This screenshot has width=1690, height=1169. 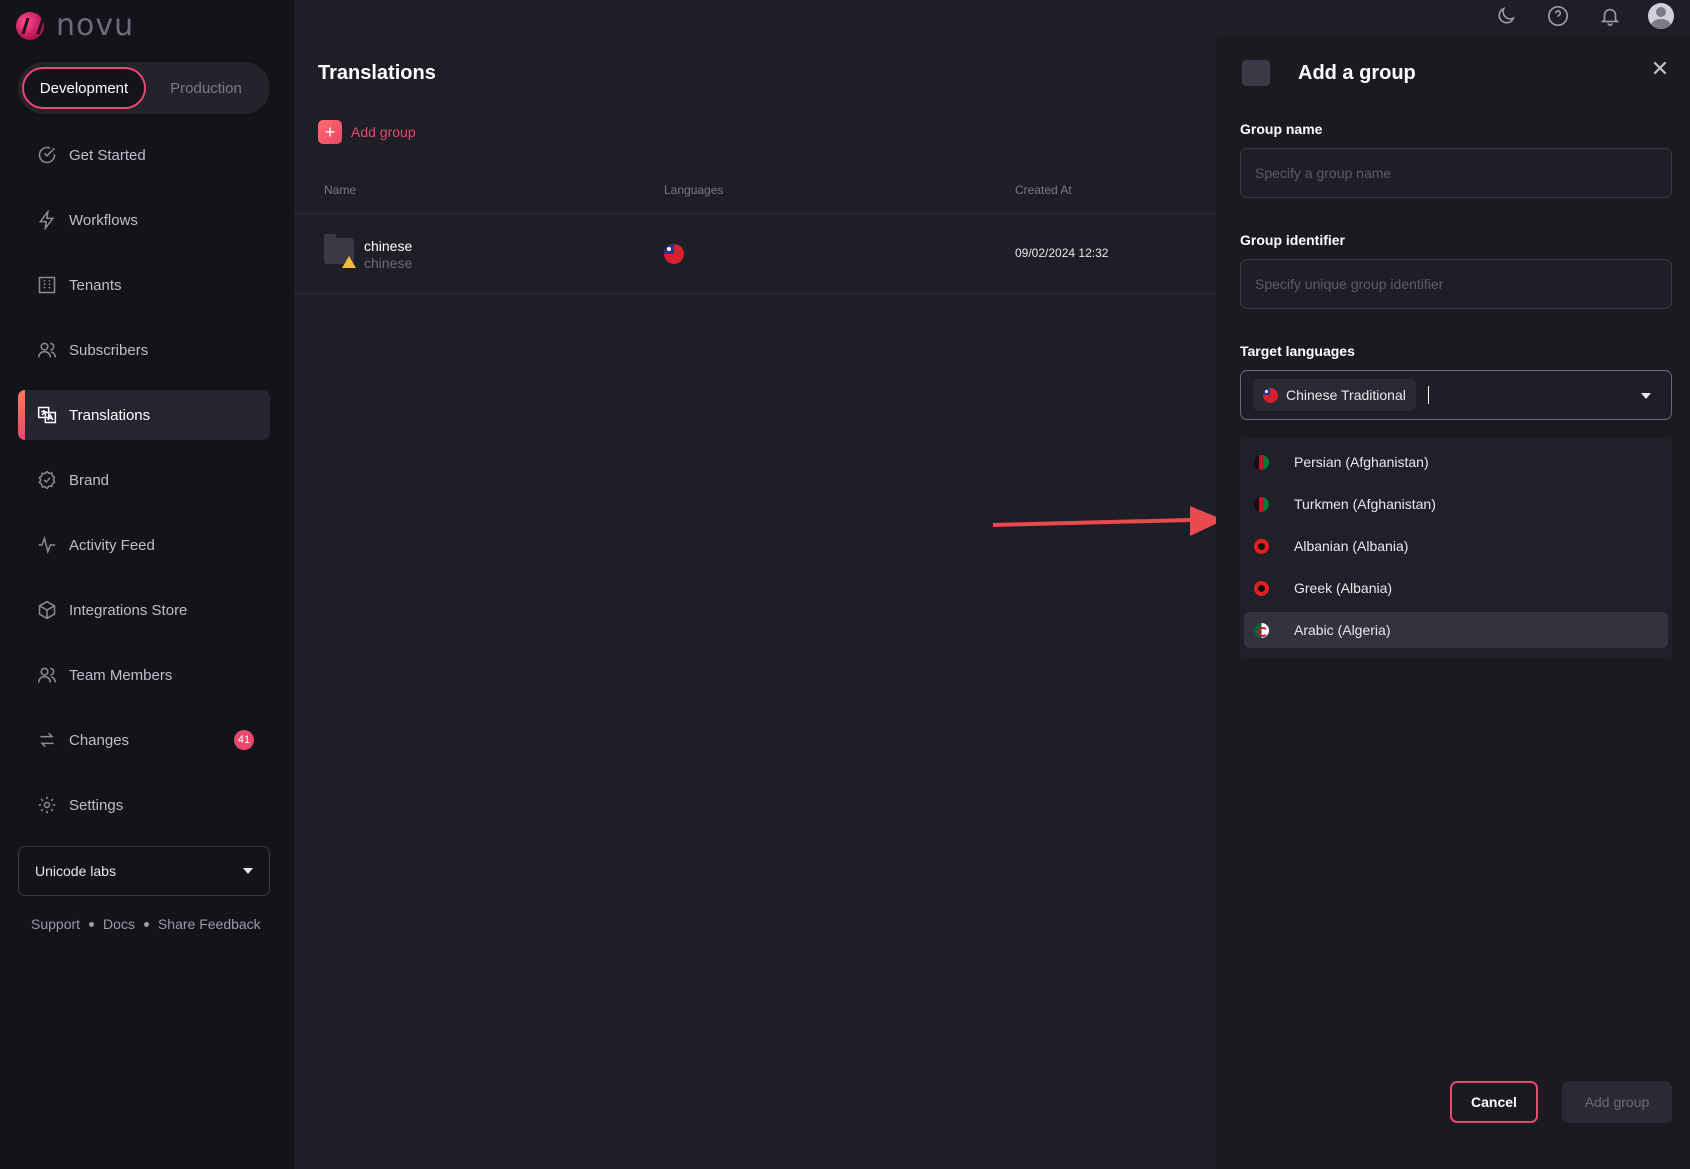 I want to click on box-icon, so click(x=47, y=610).